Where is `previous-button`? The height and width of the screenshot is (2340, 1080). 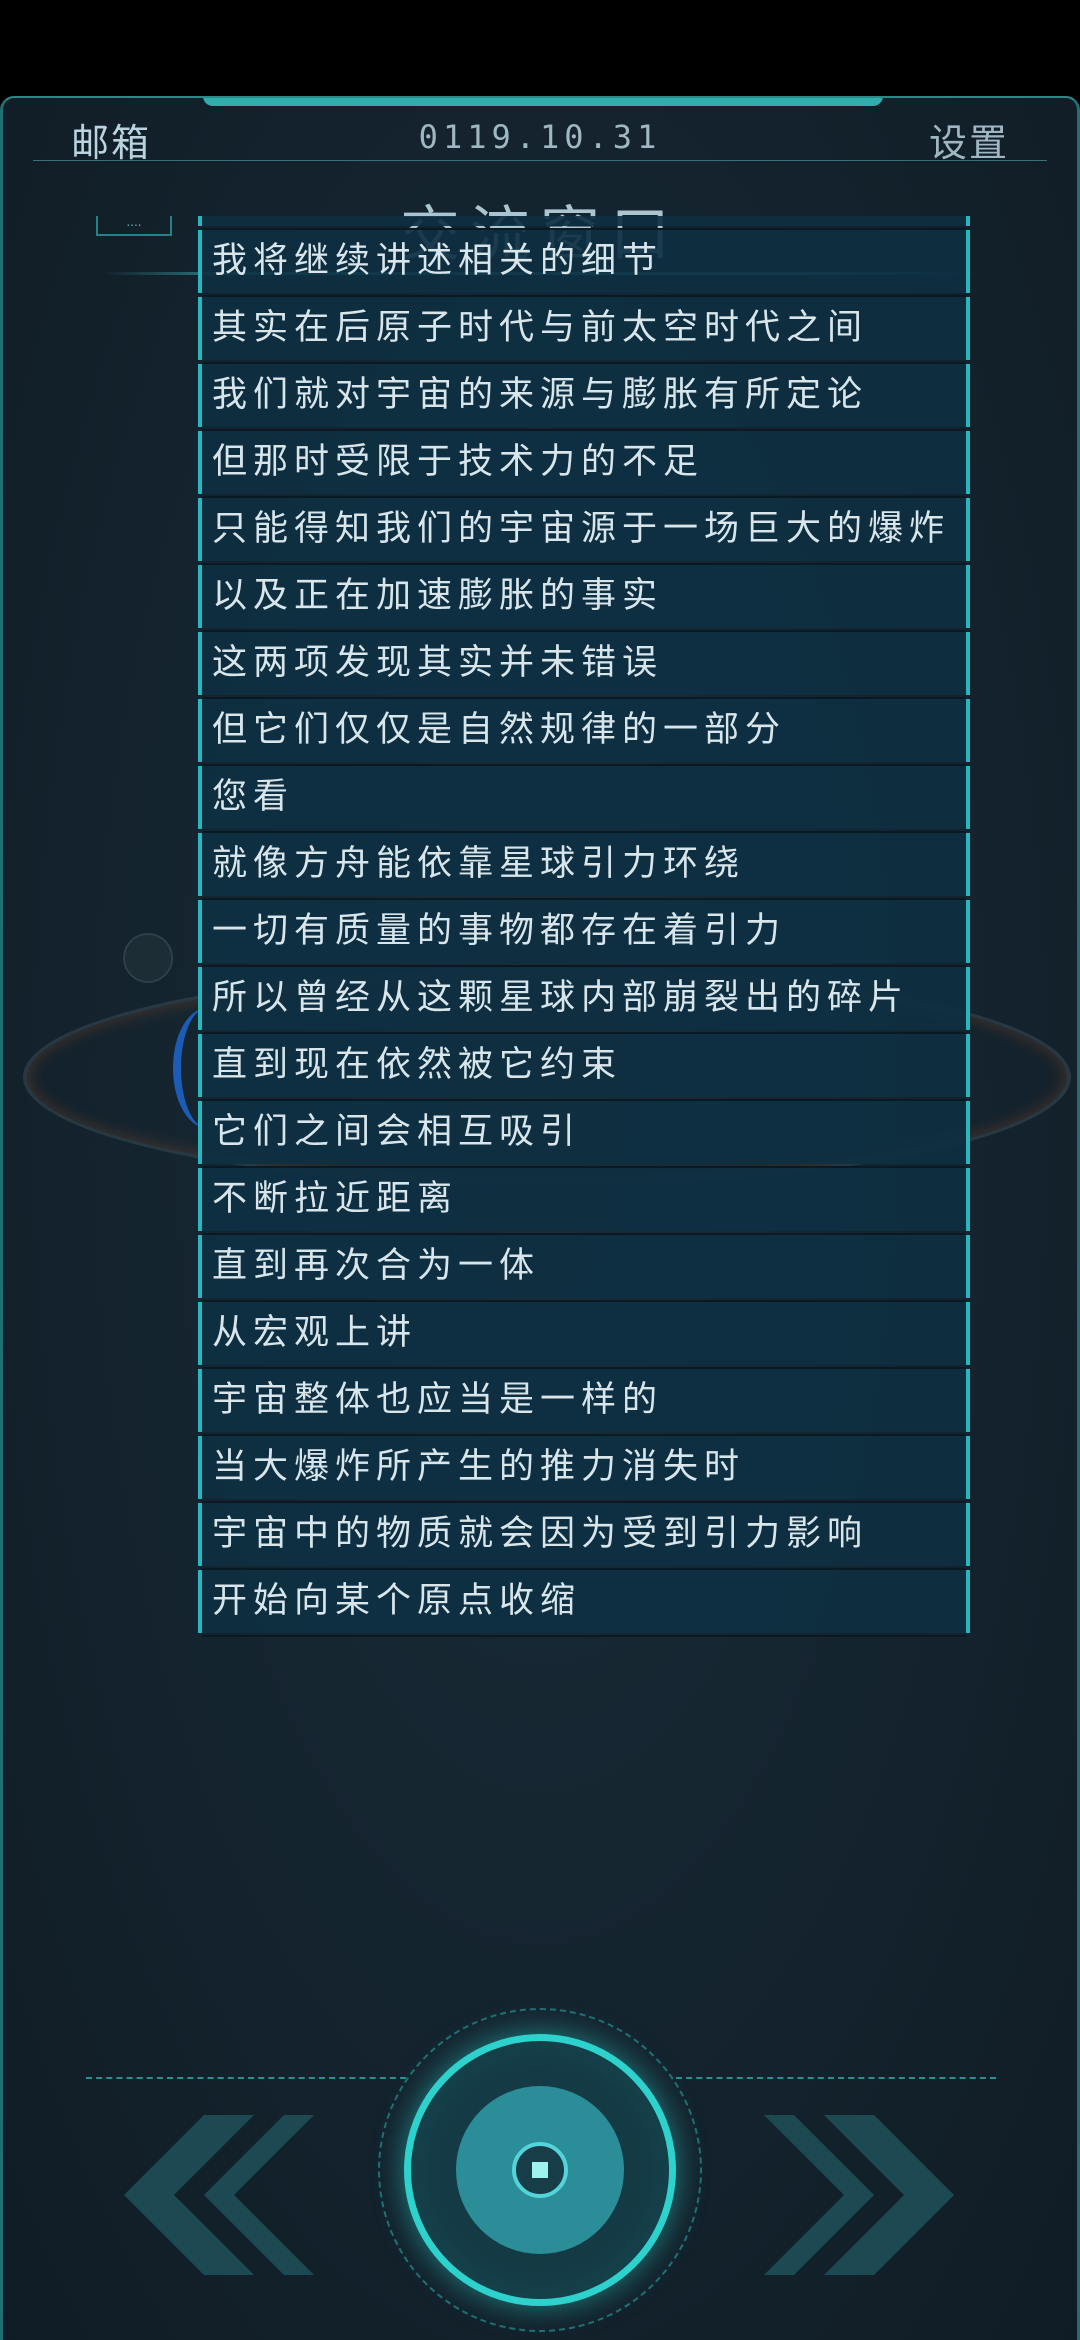 previous-button is located at coordinates (209, 2195).